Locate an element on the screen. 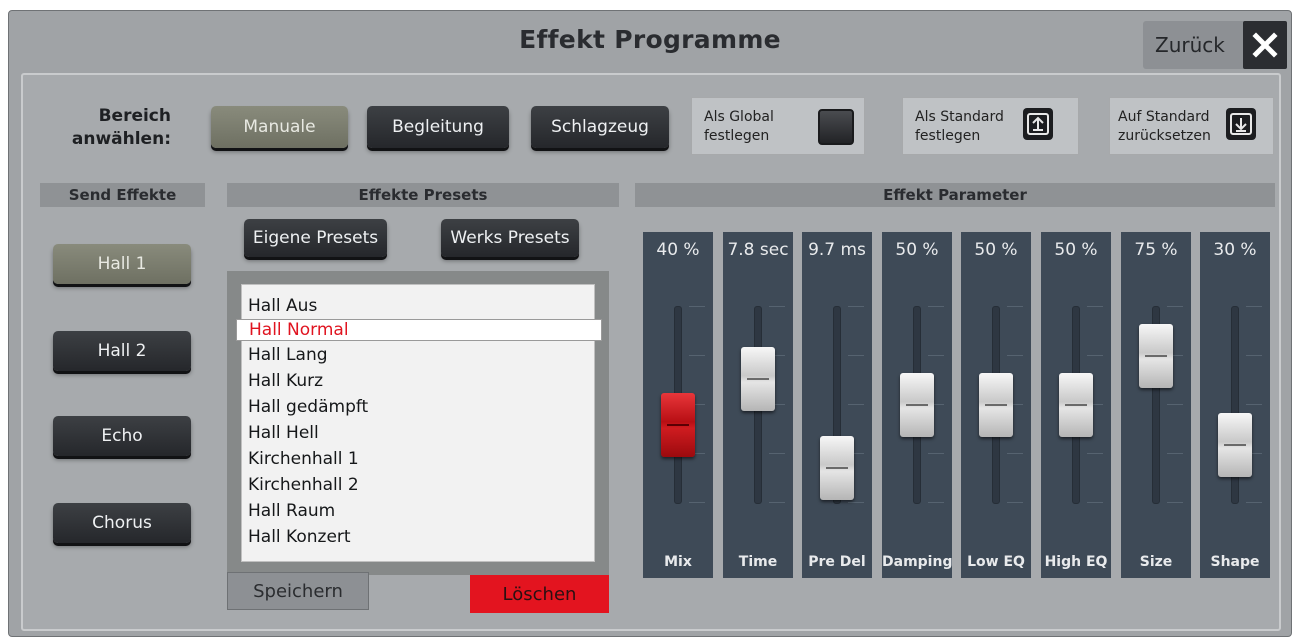 Image resolution: width=1298 pixels, height=643 pixels. auf-standard-option: Auf Standard zurücksetzen is located at coordinates (1191, 126).